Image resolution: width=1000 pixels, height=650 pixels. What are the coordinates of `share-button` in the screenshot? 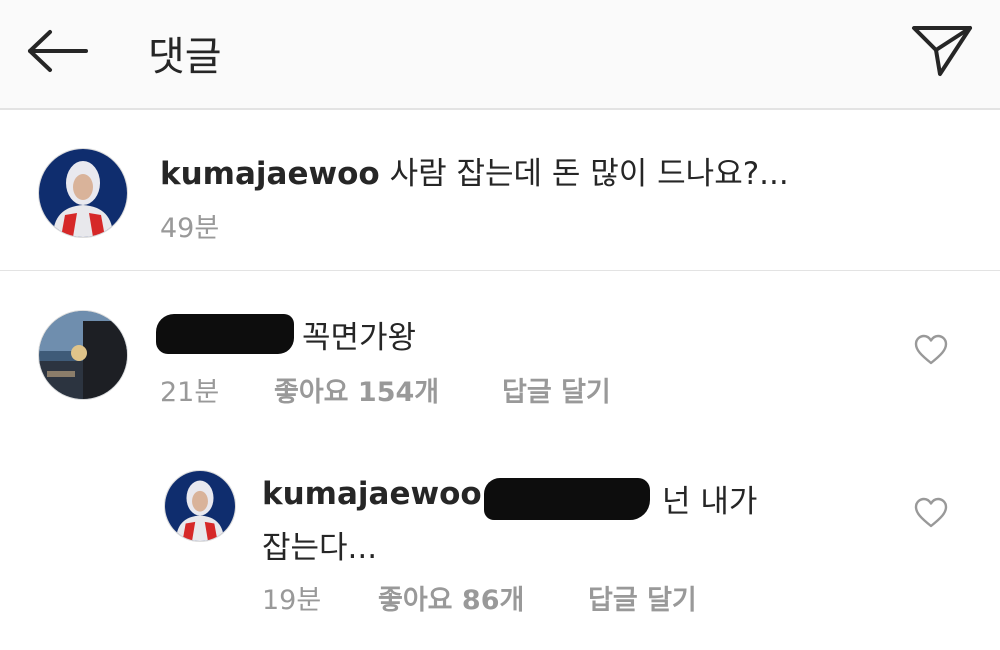 It's located at (942, 51).